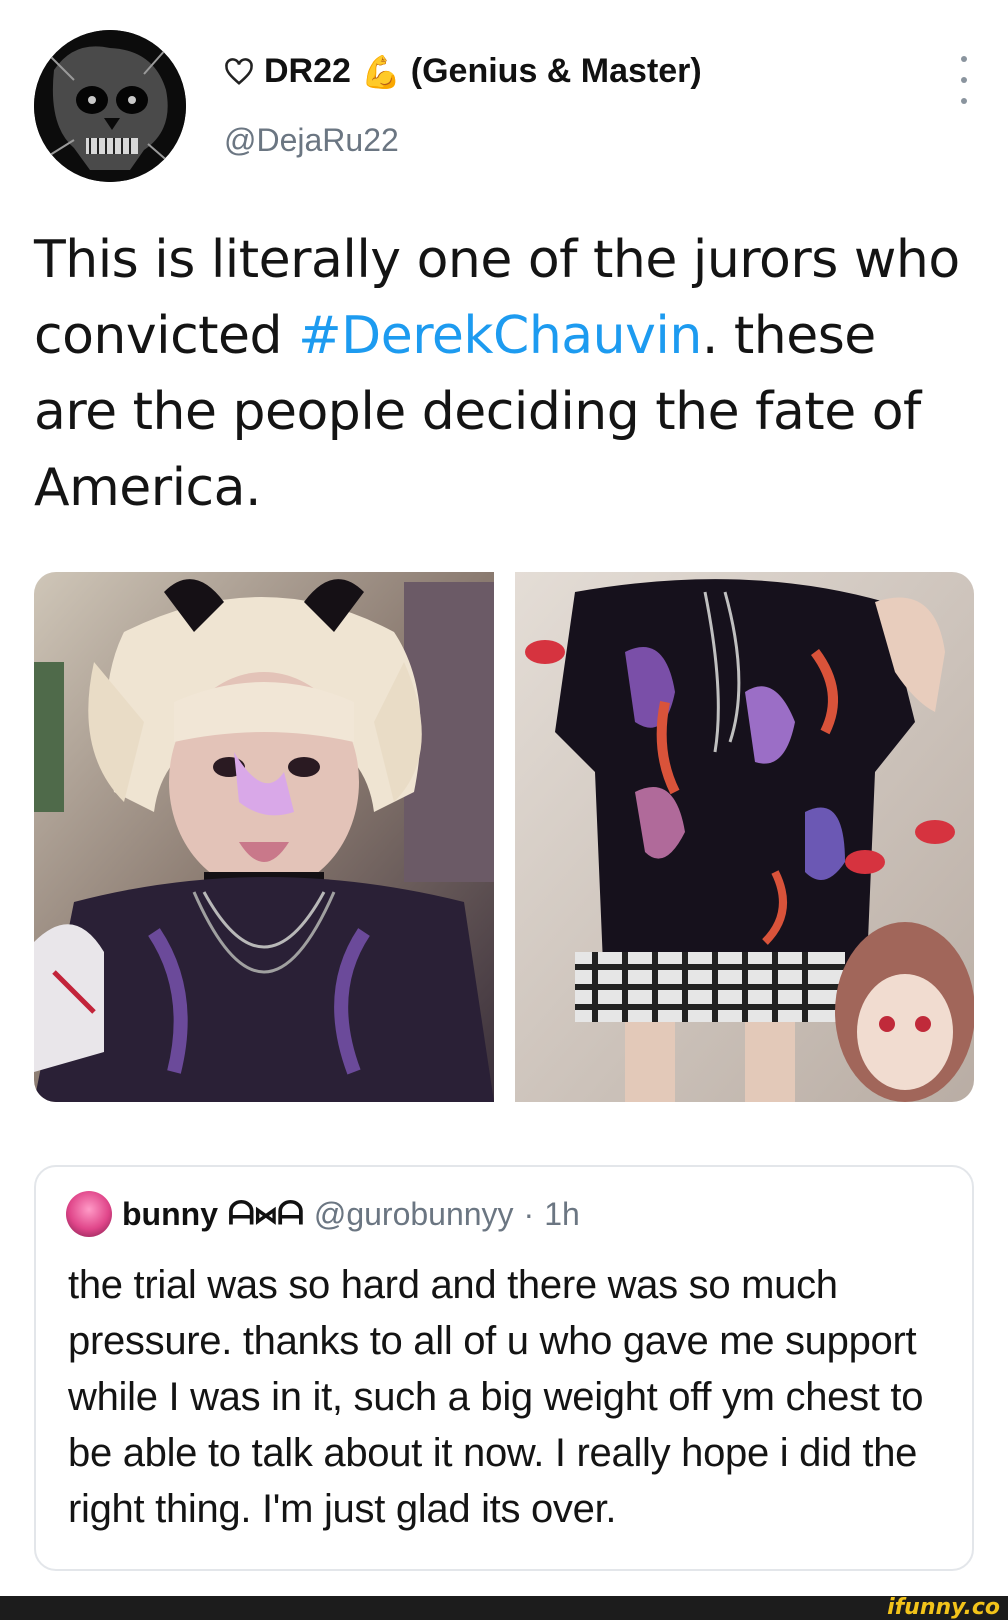  I want to click on quoted-author-emoticon: ᗩ⋈ᗩ, so click(265, 1213).